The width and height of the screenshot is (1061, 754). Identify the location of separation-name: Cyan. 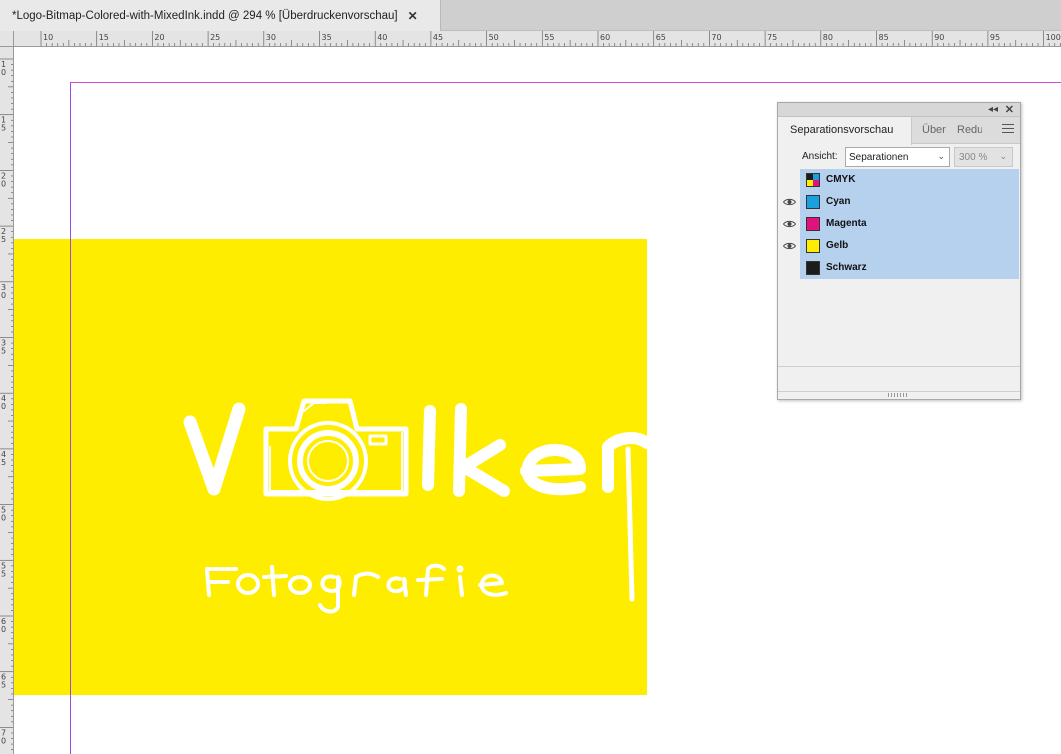
(838, 201).